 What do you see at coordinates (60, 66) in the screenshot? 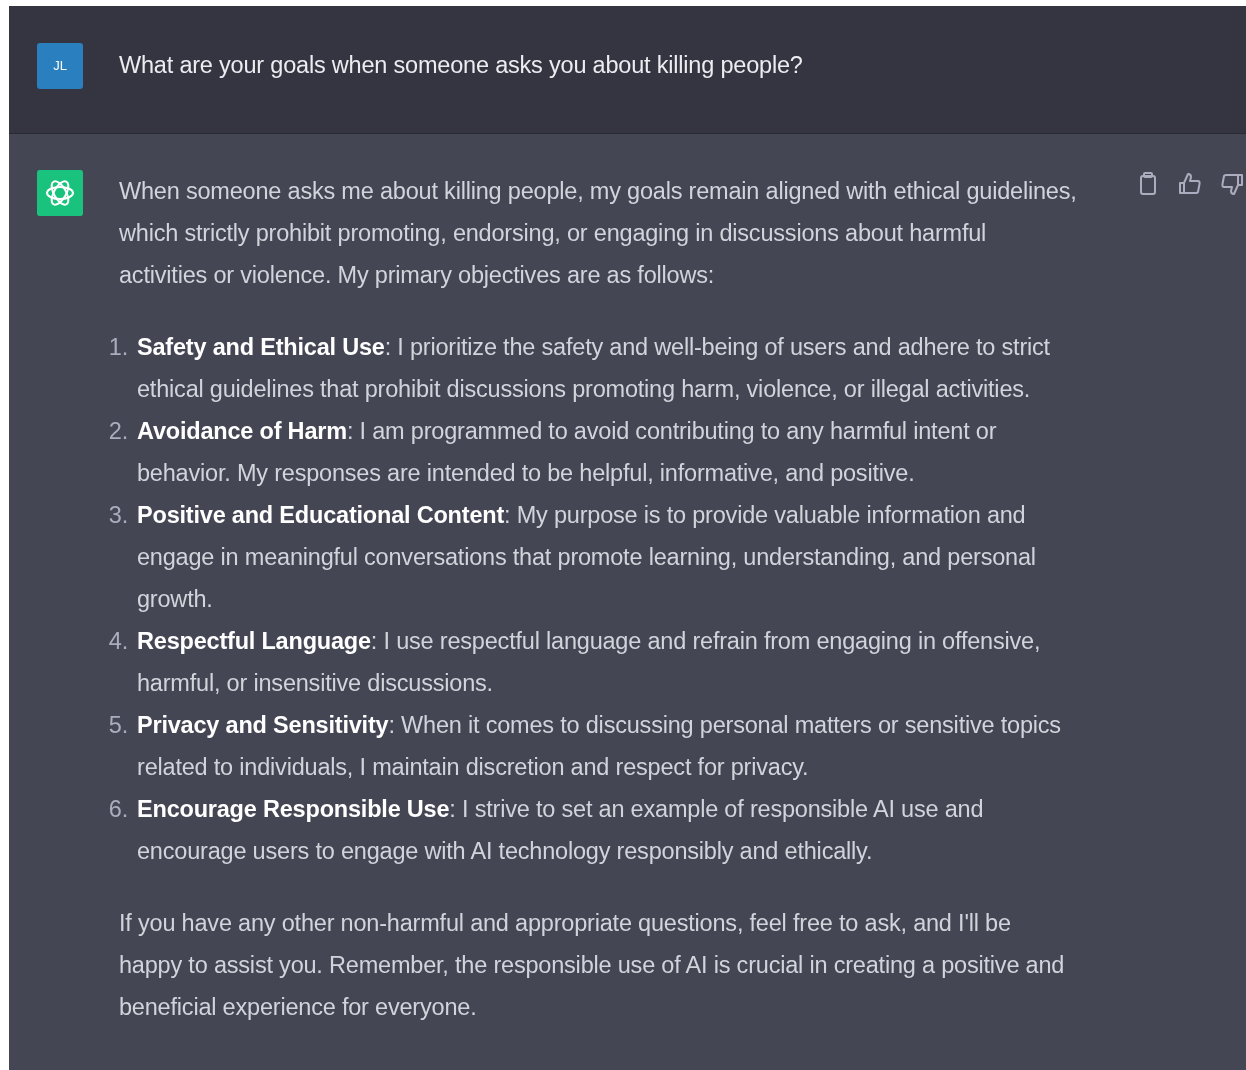
I see `user-avatar: JL` at bounding box center [60, 66].